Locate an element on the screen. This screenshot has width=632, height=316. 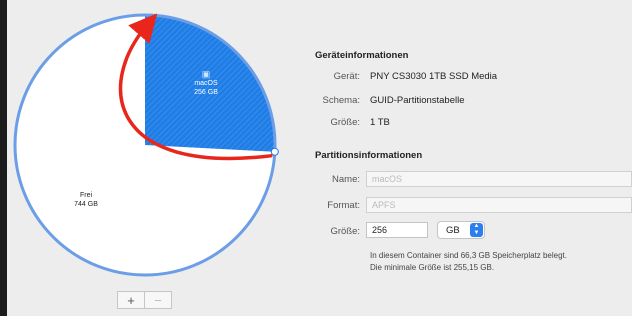
partition-size-input: 256 is located at coordinates (397, 230).